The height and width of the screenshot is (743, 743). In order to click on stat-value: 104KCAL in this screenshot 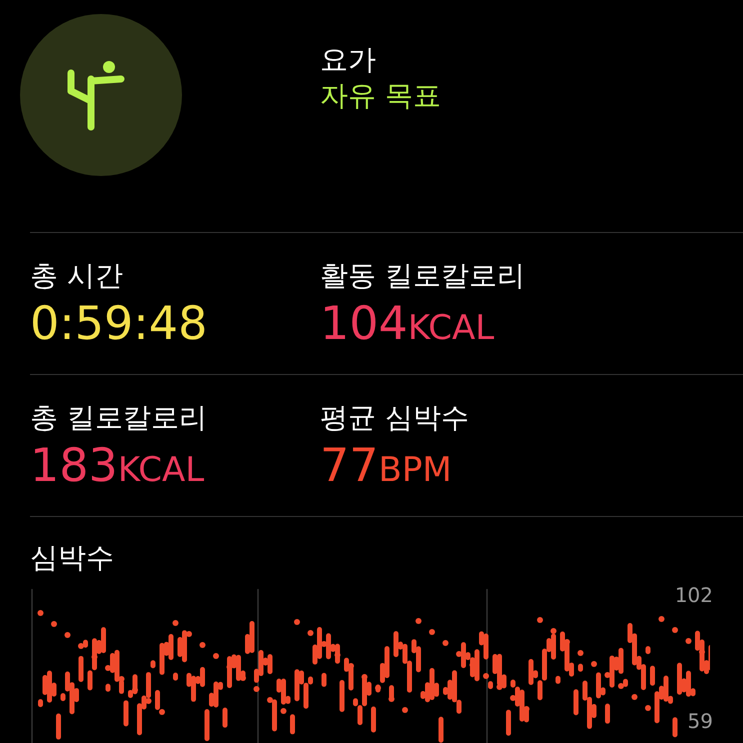, I will do `click(407, 323)`.